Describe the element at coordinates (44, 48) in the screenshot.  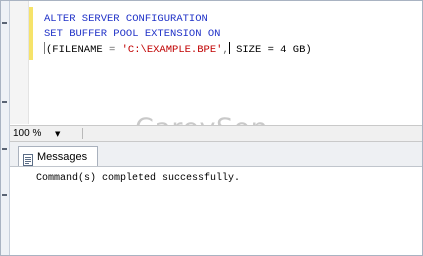
I see `bracket-match-marker` at that location.